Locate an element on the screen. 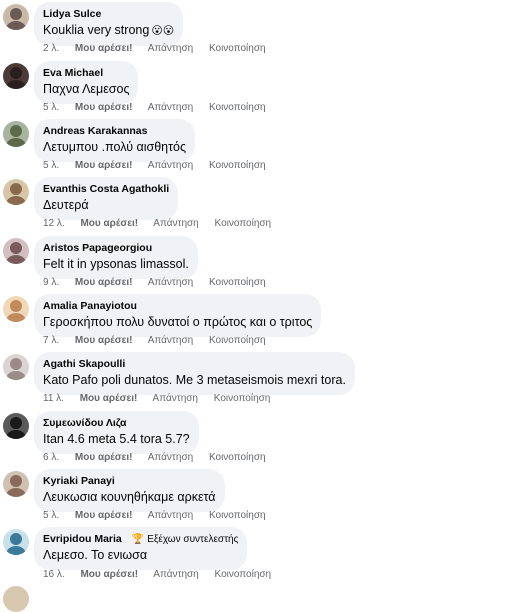 The image size is (530, 612). comment-author: Evripidou Maria is located at coordinates (82, 539).